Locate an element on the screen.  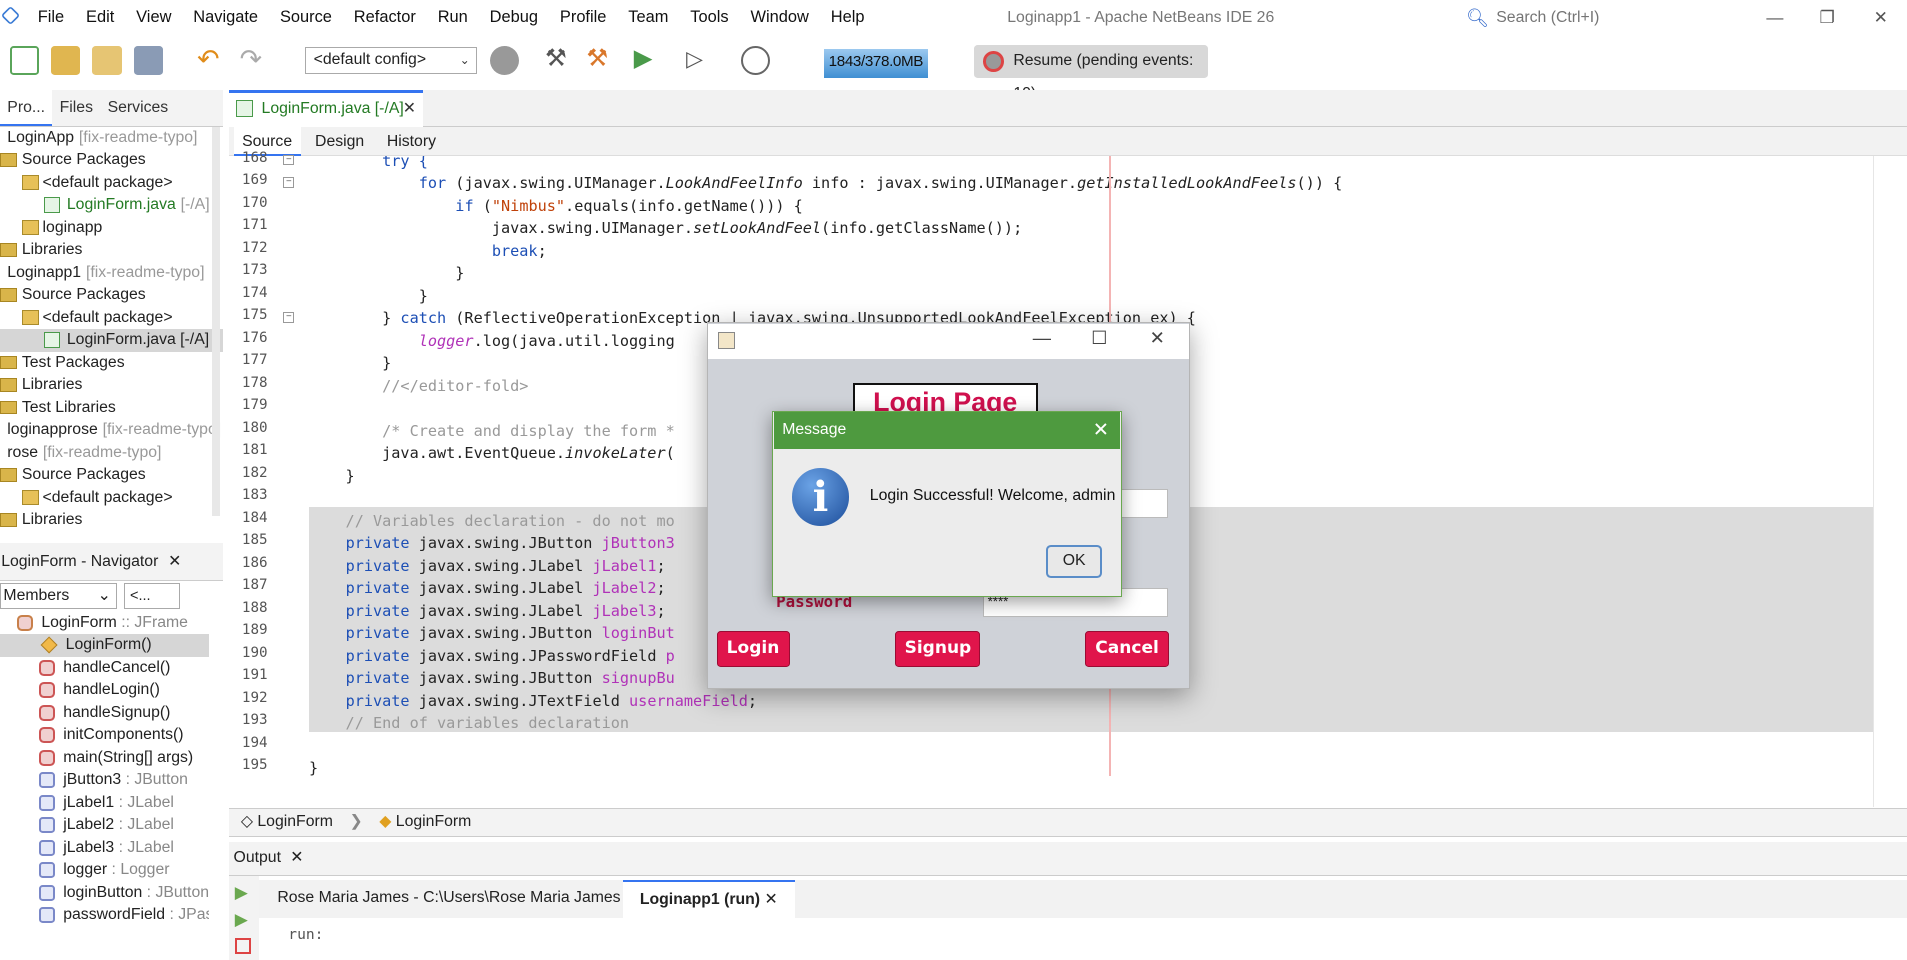
code-line: break; is located at coordinates (428, 251).